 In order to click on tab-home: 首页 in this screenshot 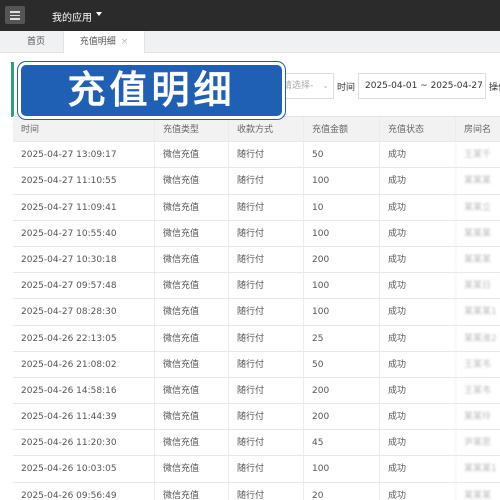, I will do `click(36, 42)`.